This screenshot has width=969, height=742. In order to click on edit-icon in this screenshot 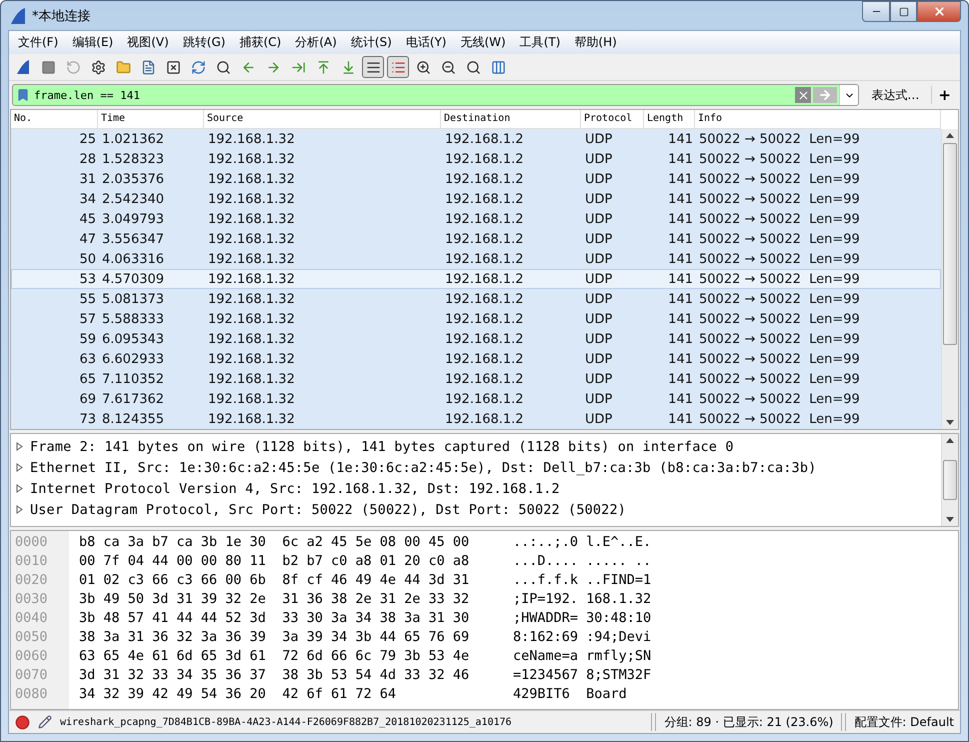, I will do `click(45, 722)`.